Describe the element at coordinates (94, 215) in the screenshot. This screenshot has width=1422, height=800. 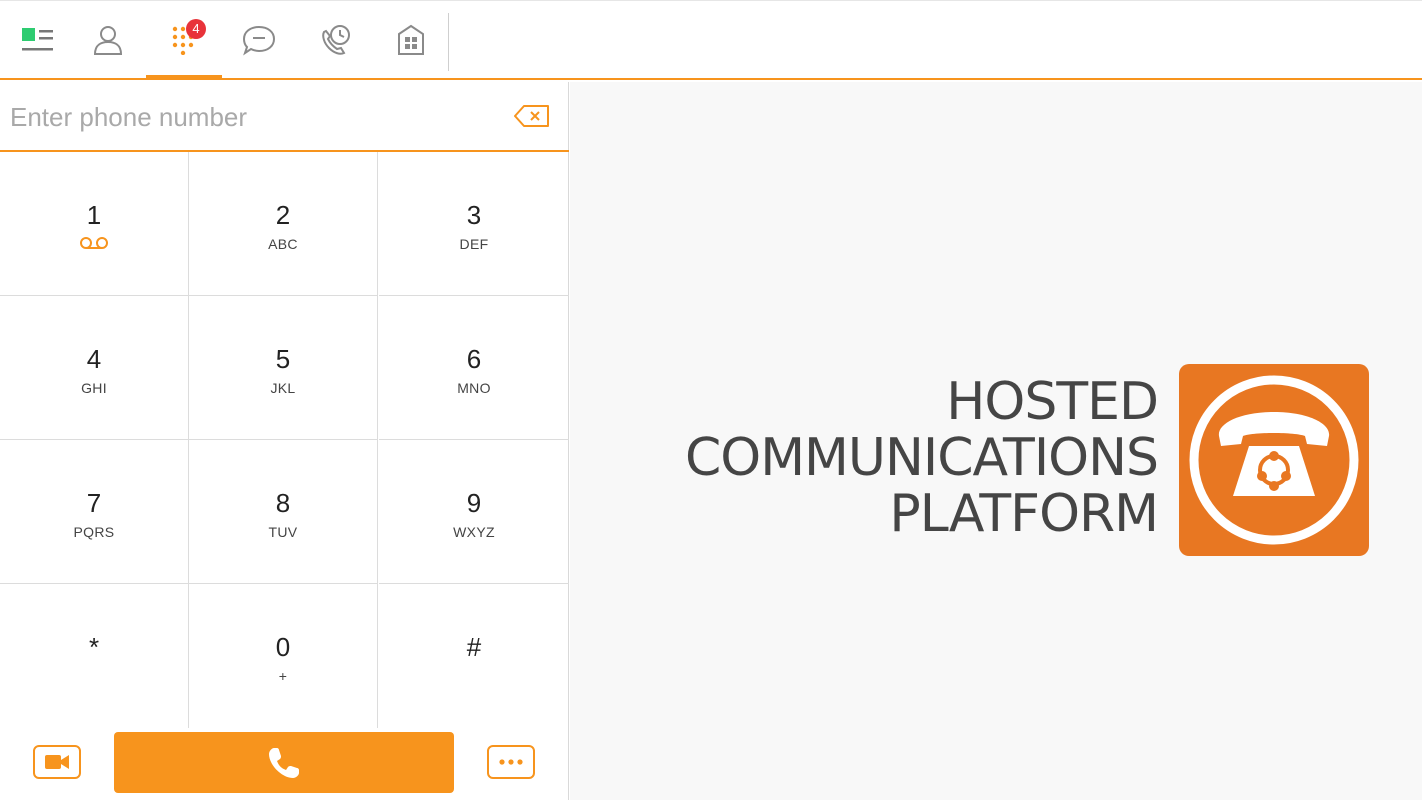
I see `key-digit: 1` at that location.